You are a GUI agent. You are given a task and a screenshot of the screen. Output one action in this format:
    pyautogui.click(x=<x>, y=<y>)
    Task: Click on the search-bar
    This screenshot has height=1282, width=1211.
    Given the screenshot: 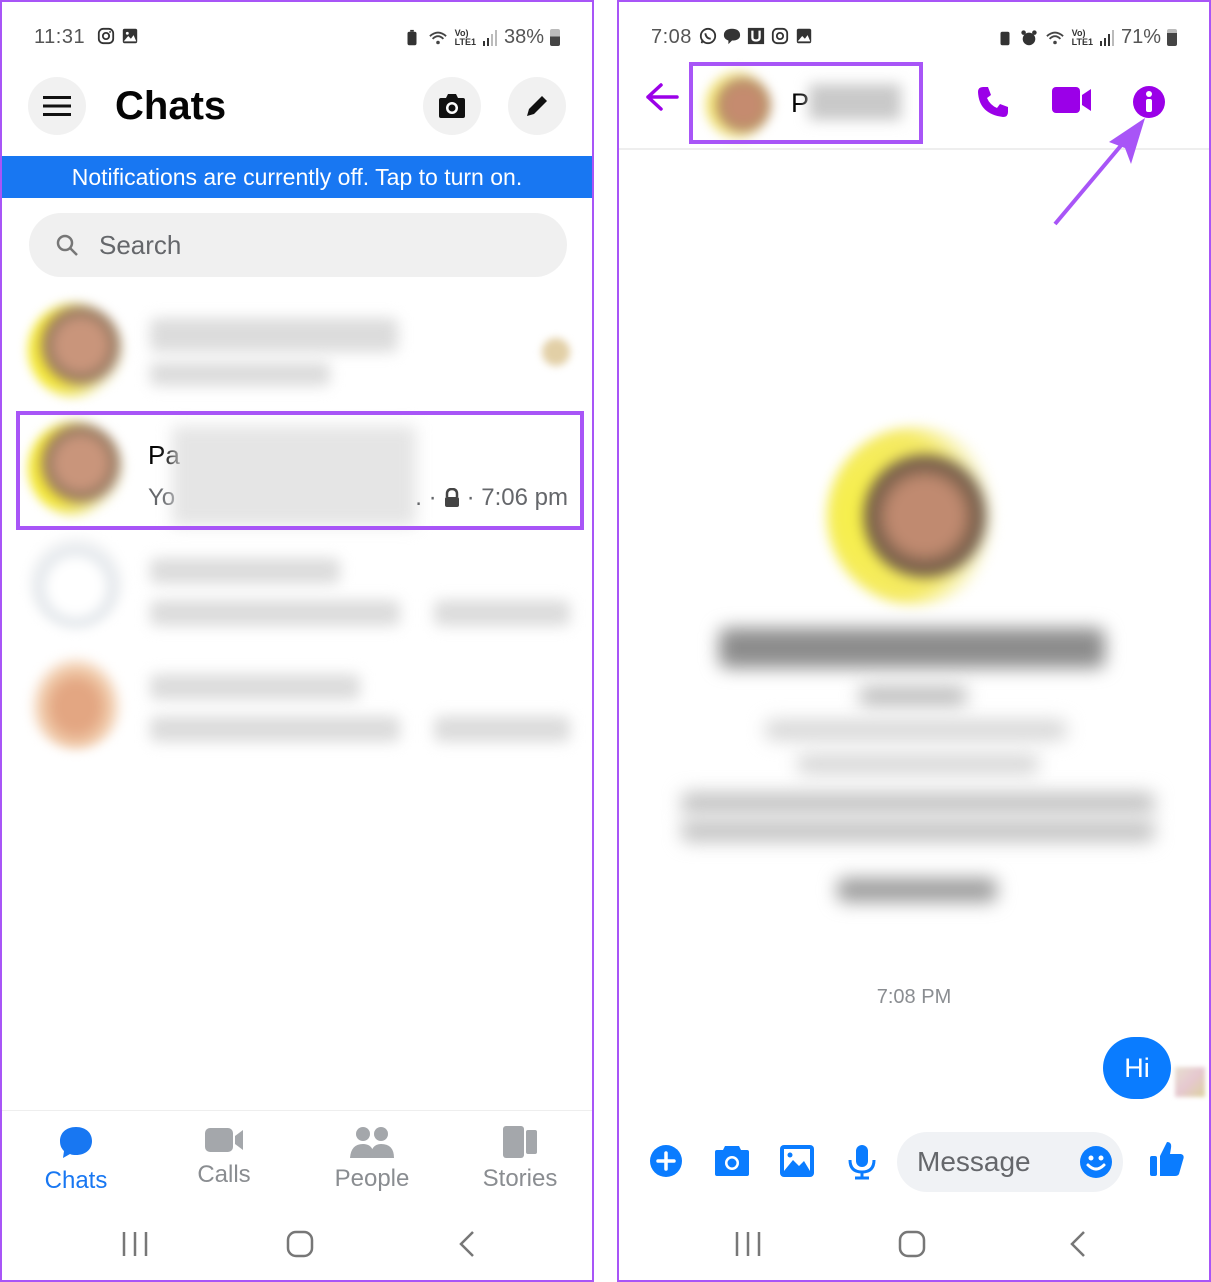 What is the action you would take?
    pyautogui.click(x=298, y=245)
    